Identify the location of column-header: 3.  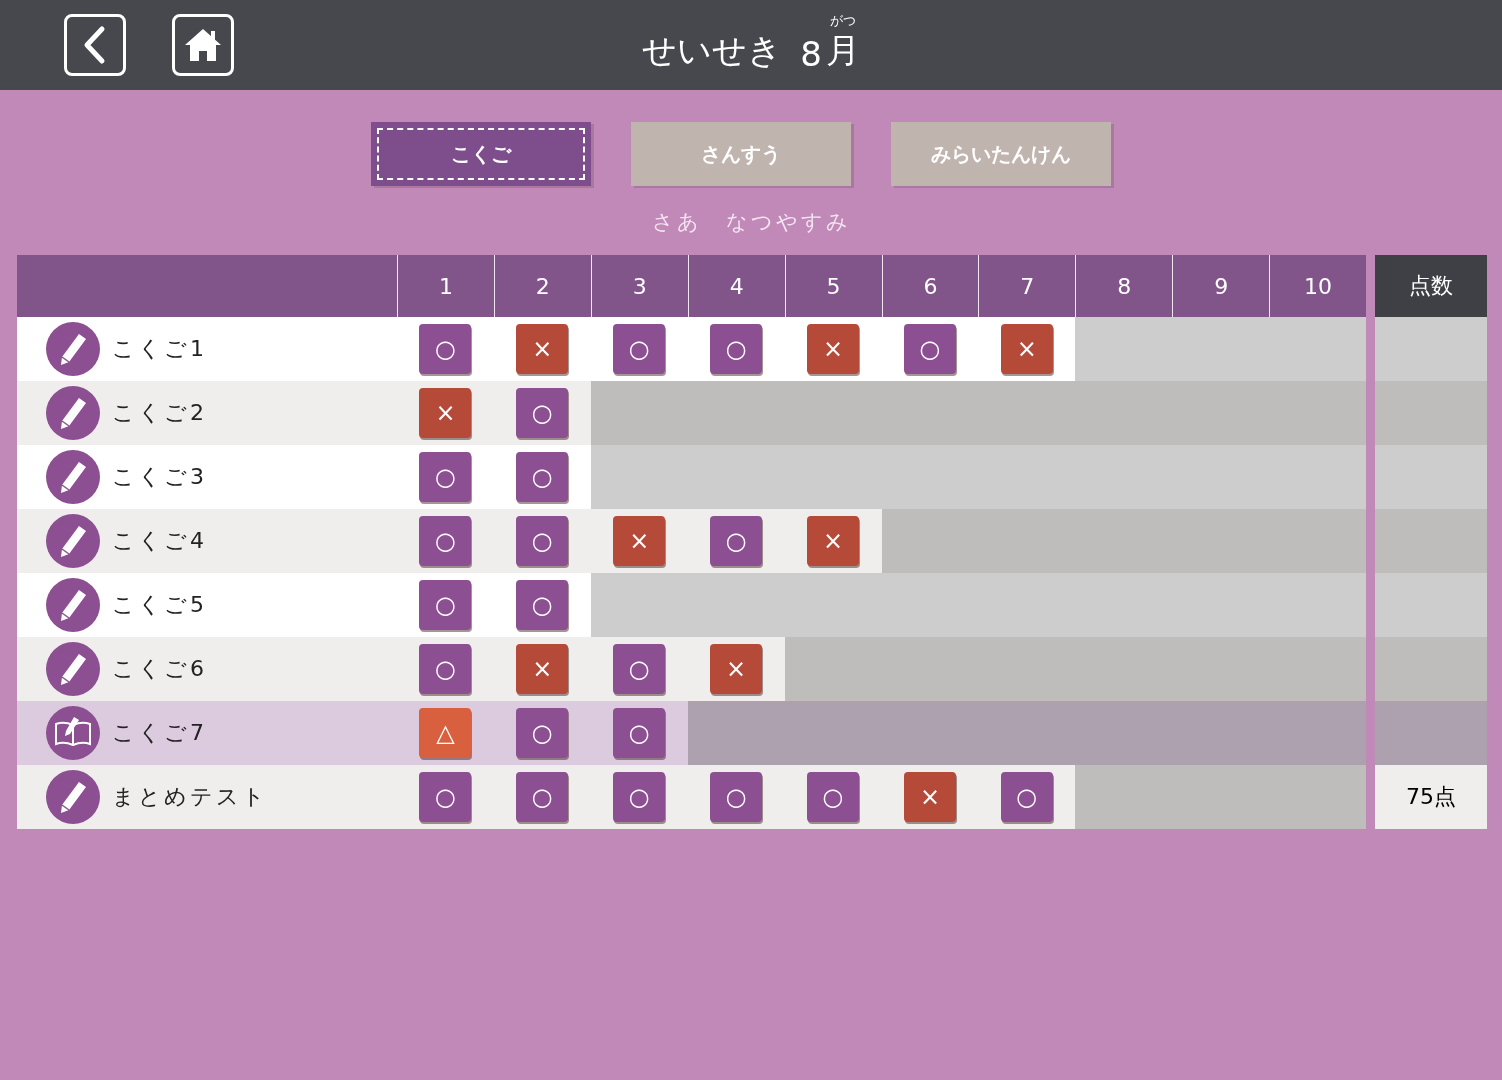
(639, 286).